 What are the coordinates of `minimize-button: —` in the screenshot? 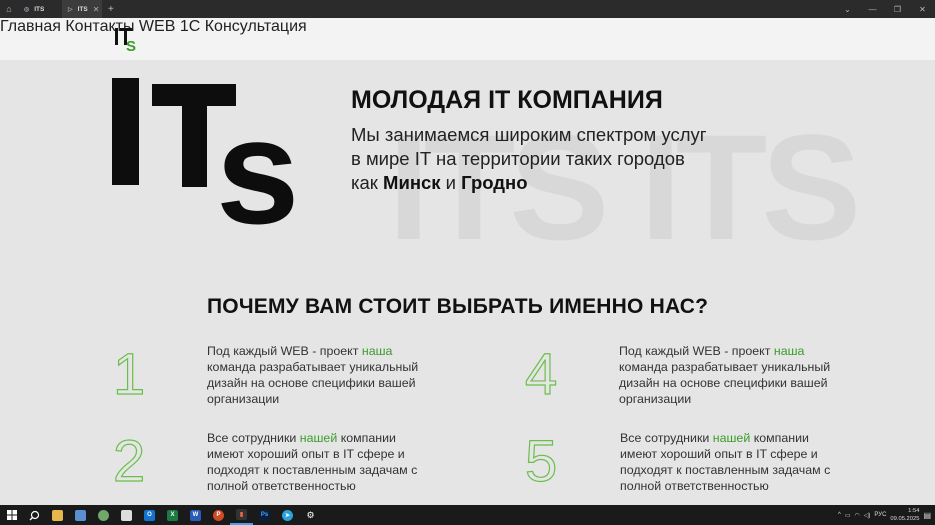 It's located at (872, 9).